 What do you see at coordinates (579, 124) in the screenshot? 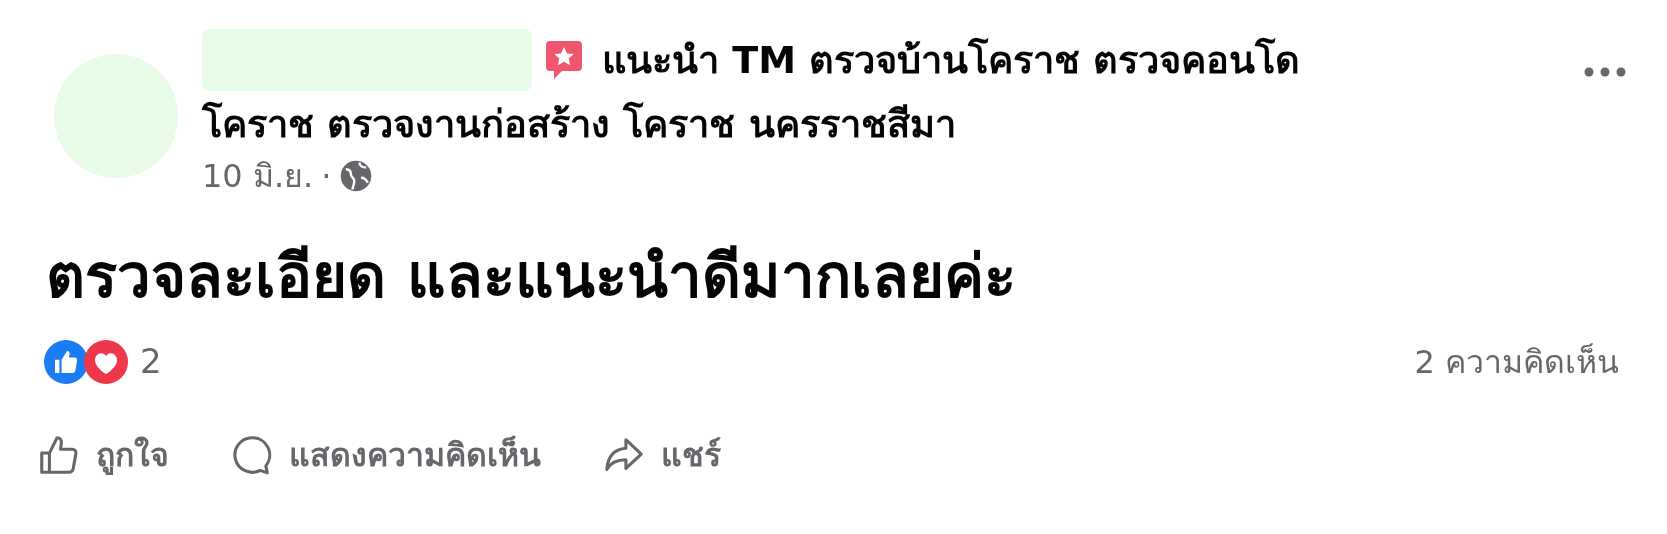
I see `post-headline: โคราช ตรวจงานก่อสร้าง โคราช นครราชสีมา` at bounding box center [579, 124].